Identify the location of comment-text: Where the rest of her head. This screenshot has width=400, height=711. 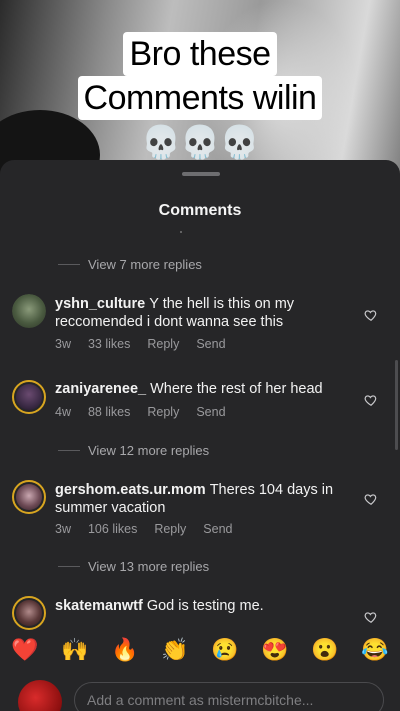
(236, 389).